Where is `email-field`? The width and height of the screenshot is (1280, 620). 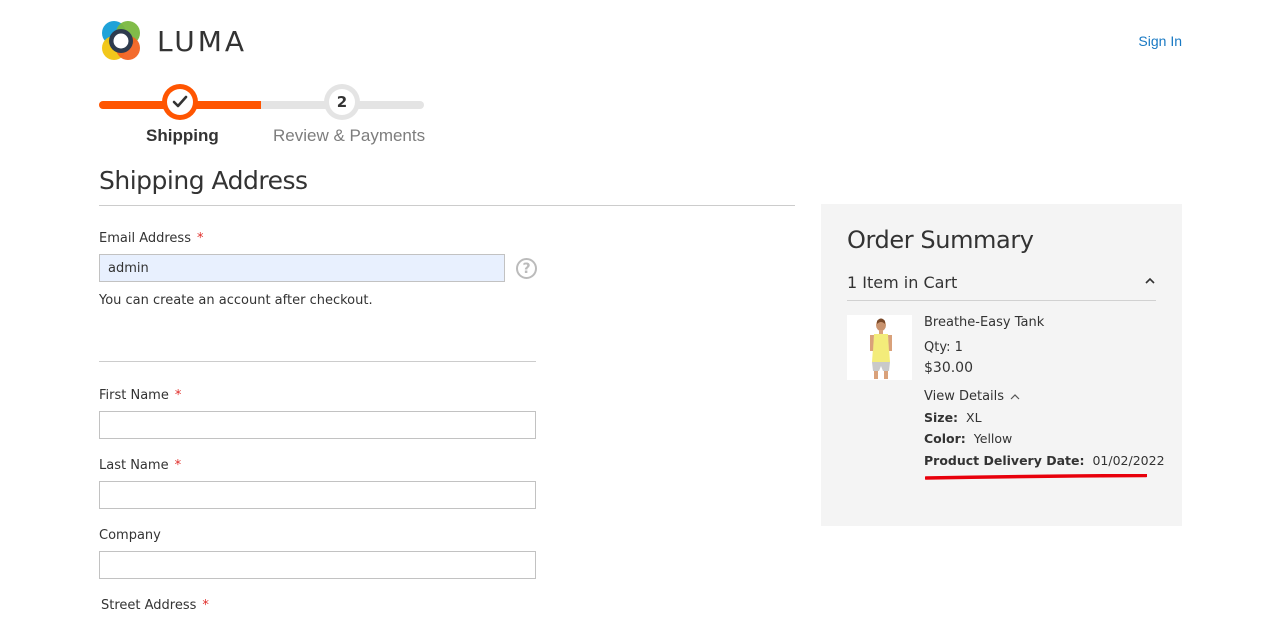 email-field is located at coordinates (302, 268).